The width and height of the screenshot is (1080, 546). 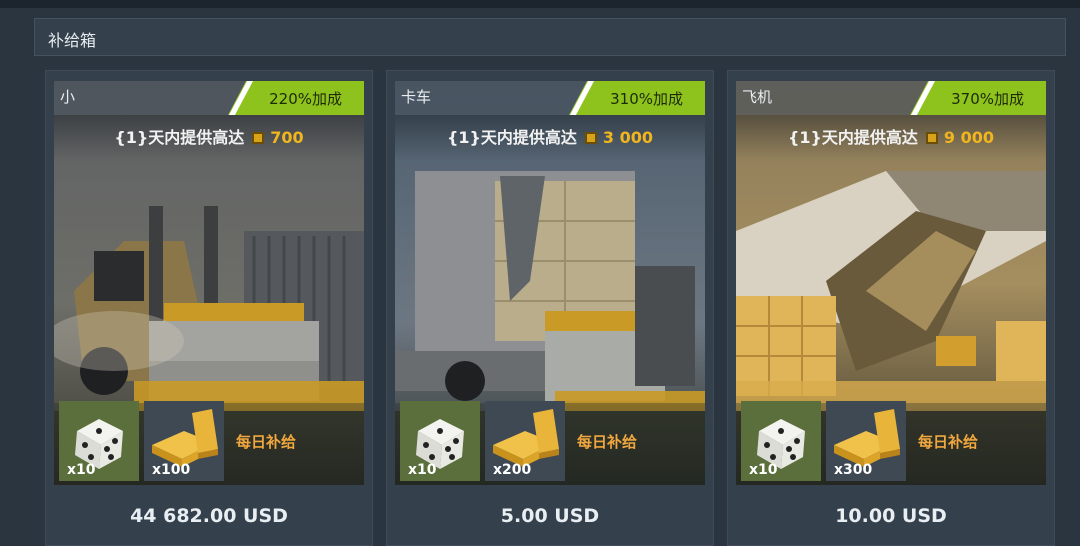 What do you see at coordinates (550, 516) in the screenshot?
I see `price-button: 5.00 USD` at bounding box center [550, 516].